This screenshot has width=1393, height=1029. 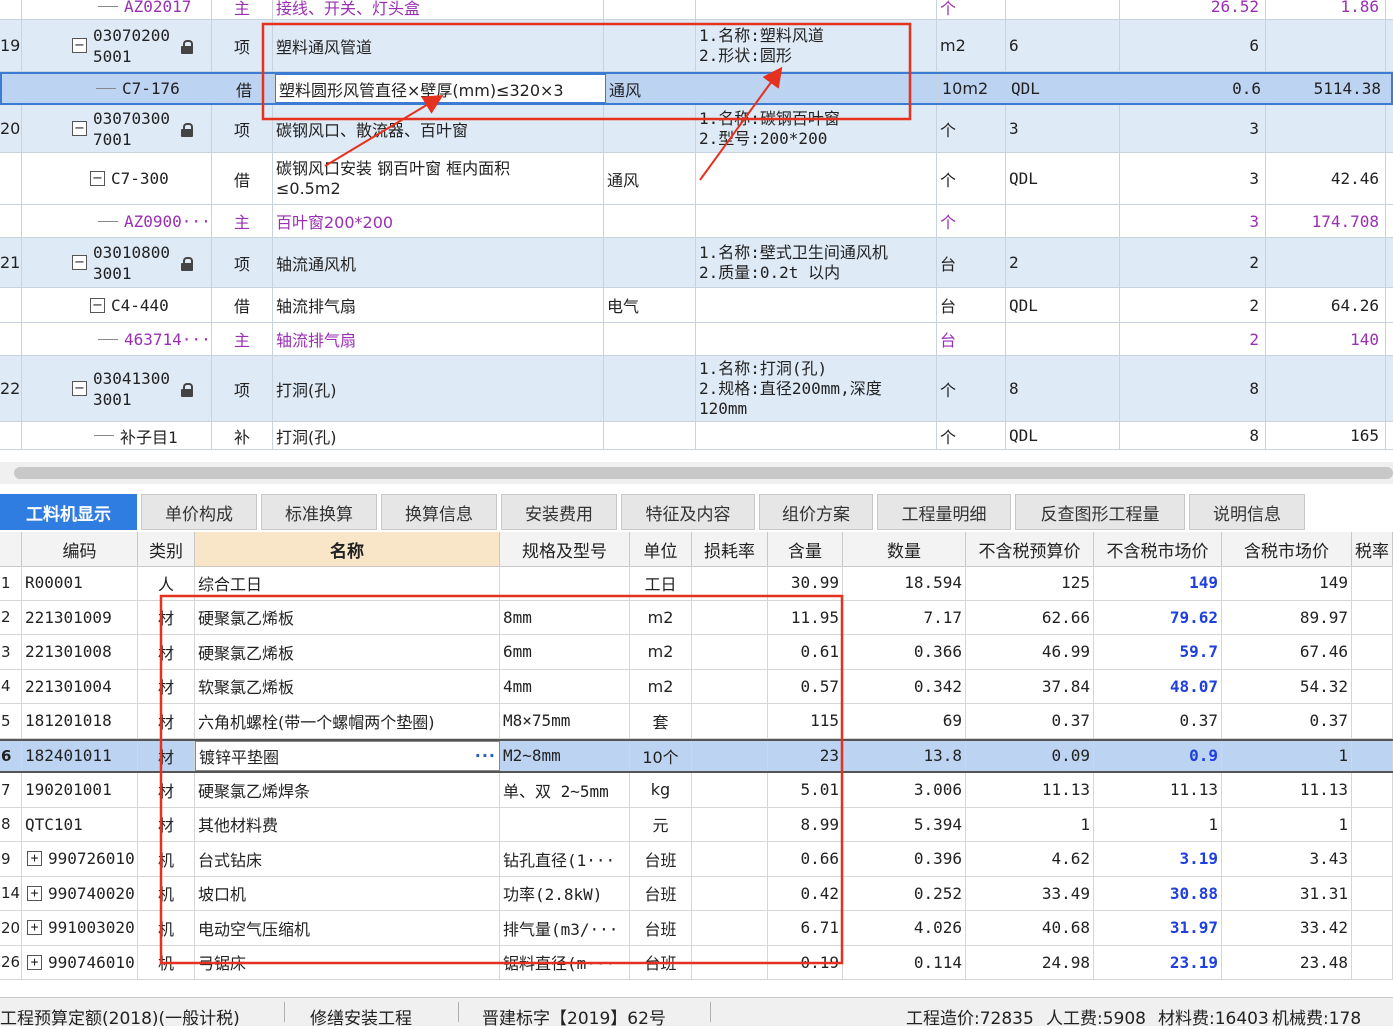 I want to click on table-row: 1 R00001 人 综合工日 工日 30.99 18.594 125 149 149, so click(x=696, y=583).